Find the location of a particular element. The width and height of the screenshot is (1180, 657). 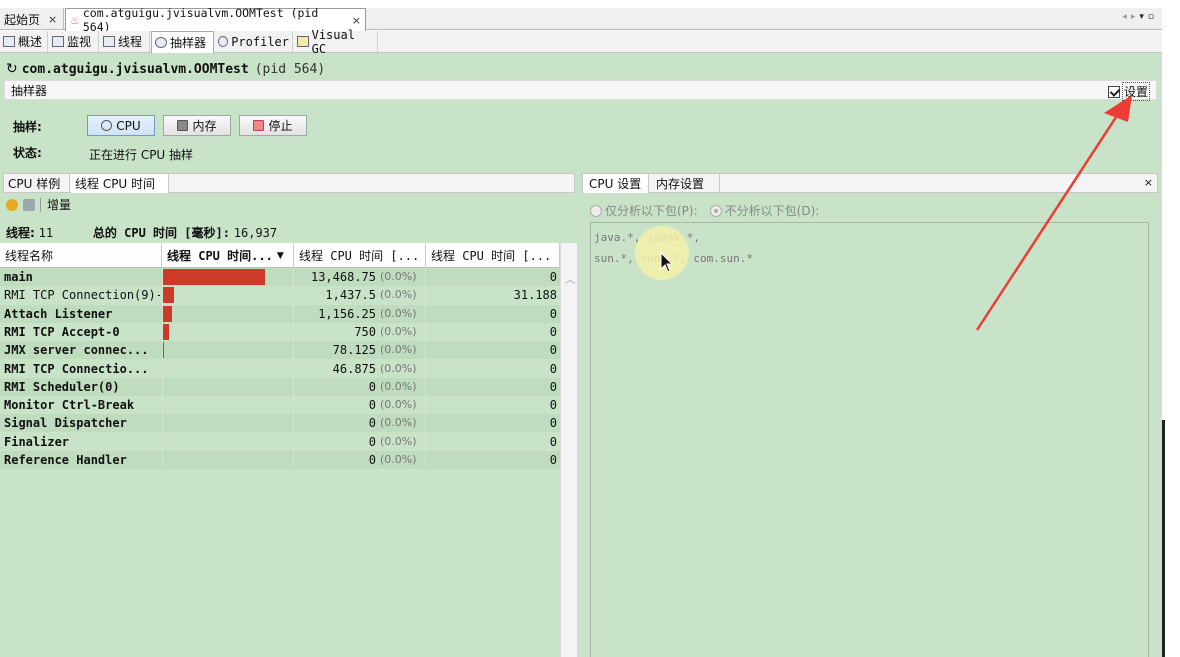

tab-profiler-label: Profiler is located at coordinates (260, 41).